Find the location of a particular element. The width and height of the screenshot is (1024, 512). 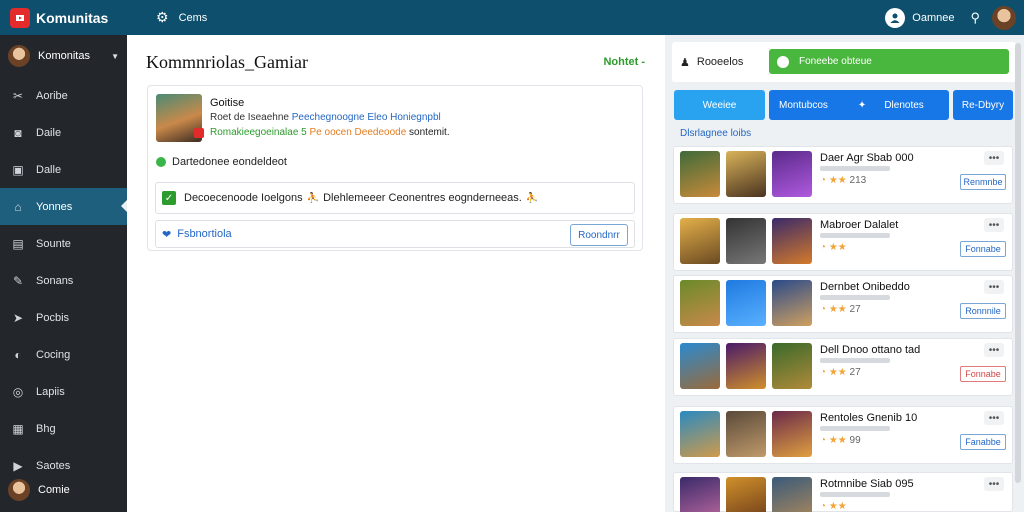

game-action-button: Renmnbe is located at coordinates (983, 182).